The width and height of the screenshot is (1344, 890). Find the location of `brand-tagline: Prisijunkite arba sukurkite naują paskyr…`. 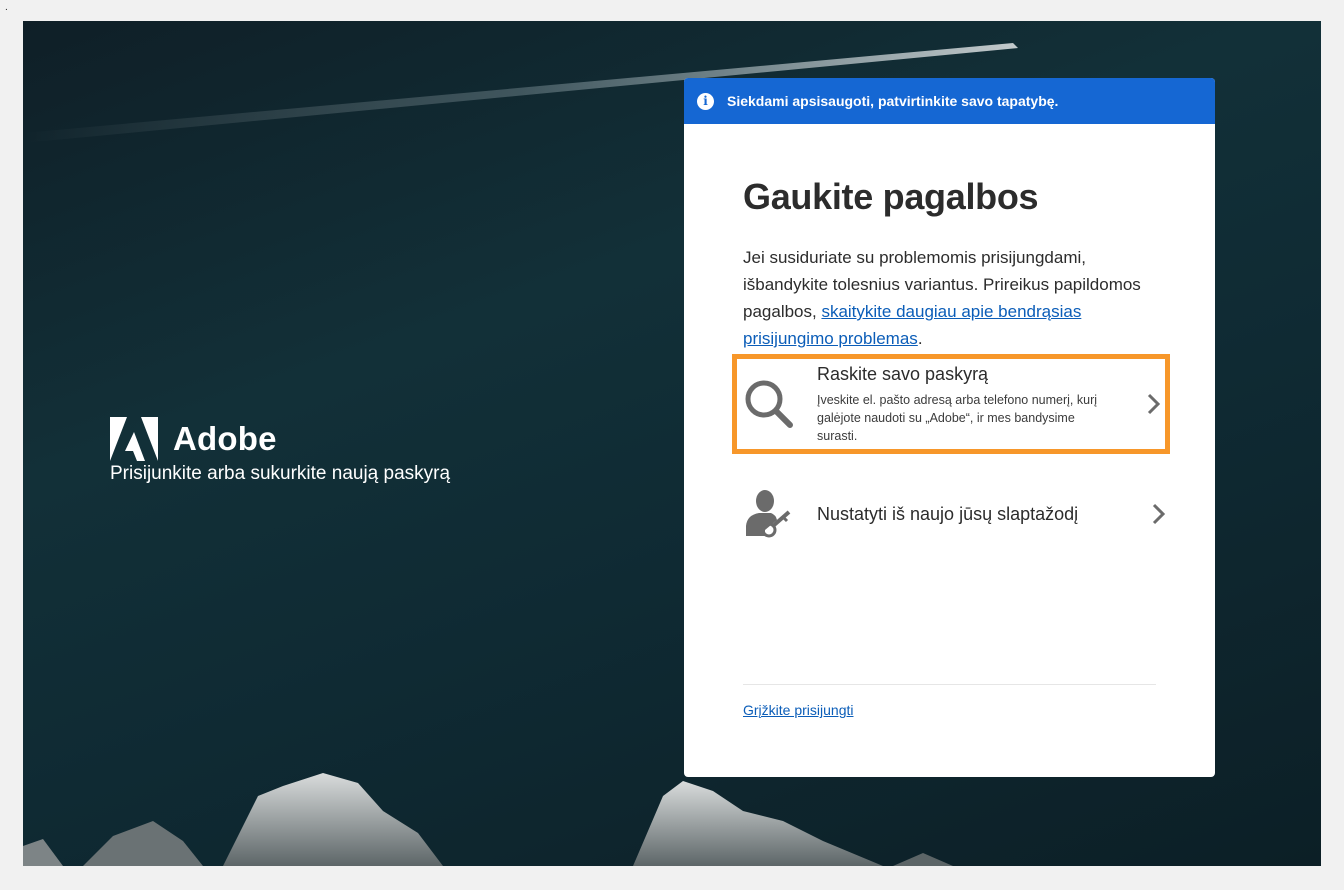

brand-tagline: Prisijunkite arba sukurkite naują paskyr… is located at coordinates (280, 473).